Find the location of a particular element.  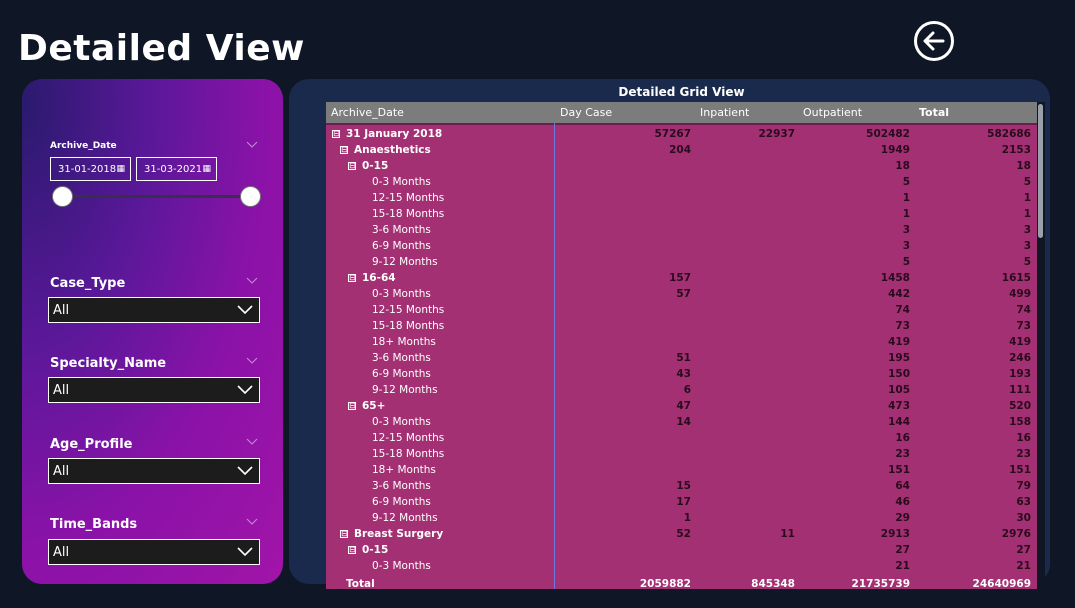

table-row: 18+ Months 151 151 is located at coordinates (681, 470).